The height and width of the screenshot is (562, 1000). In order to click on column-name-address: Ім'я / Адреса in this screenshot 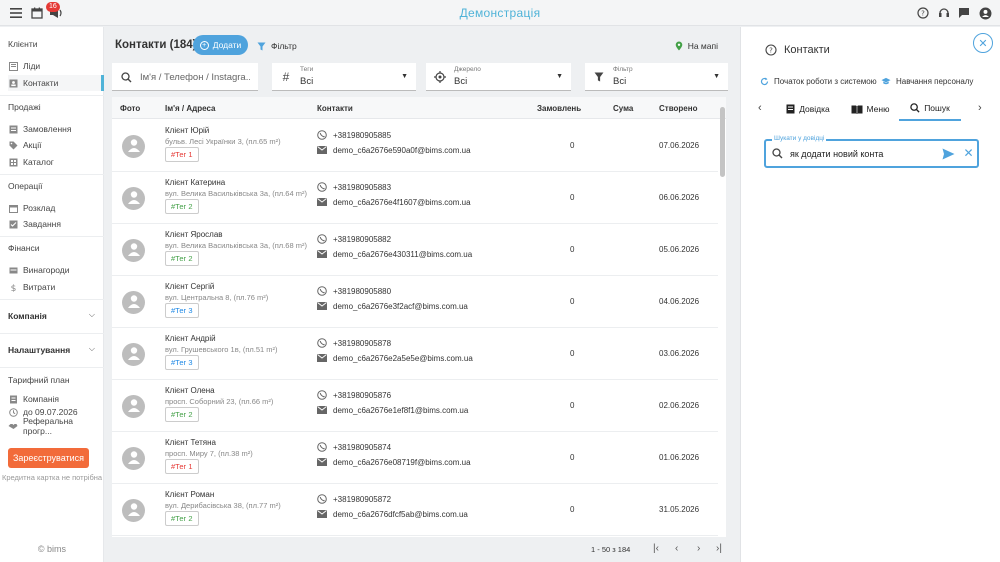, I will do `click(190, 108)`.